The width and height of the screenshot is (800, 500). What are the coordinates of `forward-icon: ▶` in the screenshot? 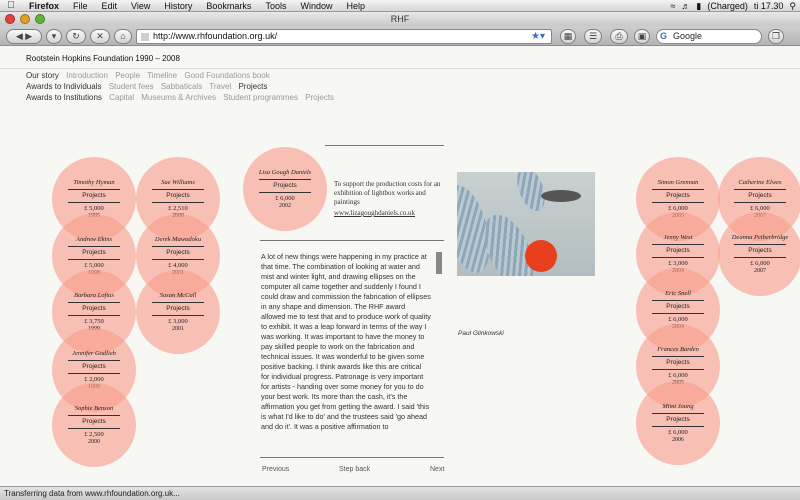 It's located at (28, 36).